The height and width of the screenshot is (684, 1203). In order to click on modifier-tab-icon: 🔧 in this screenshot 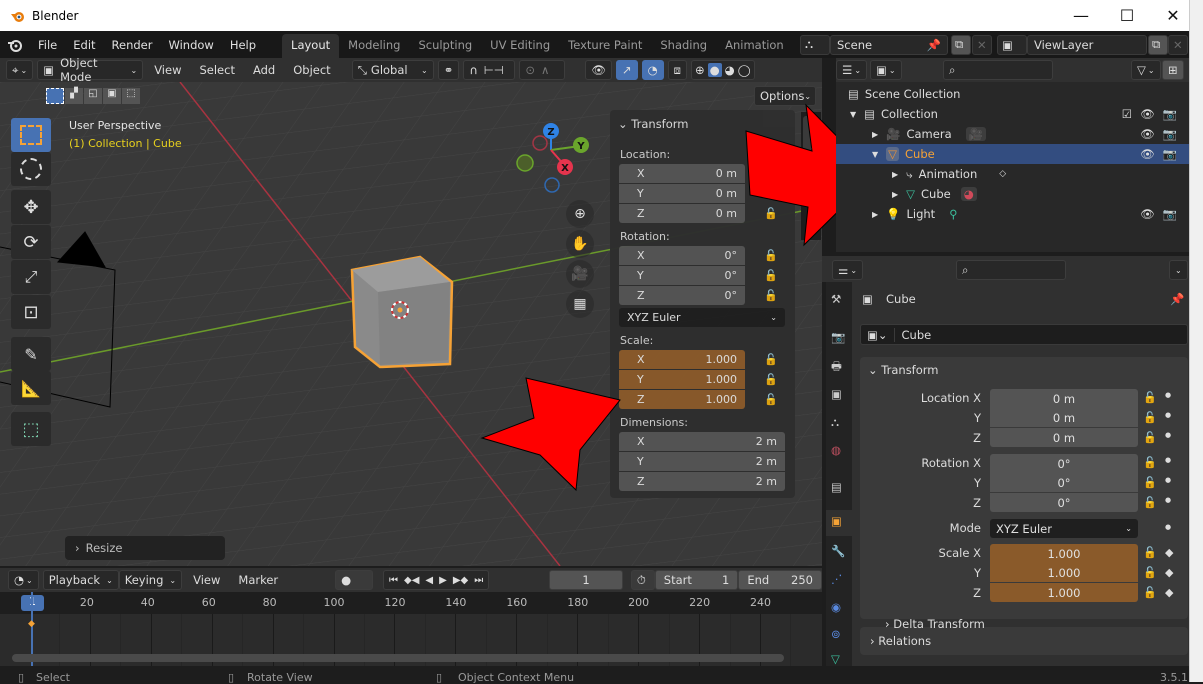, I will do `click(838, 551)`.